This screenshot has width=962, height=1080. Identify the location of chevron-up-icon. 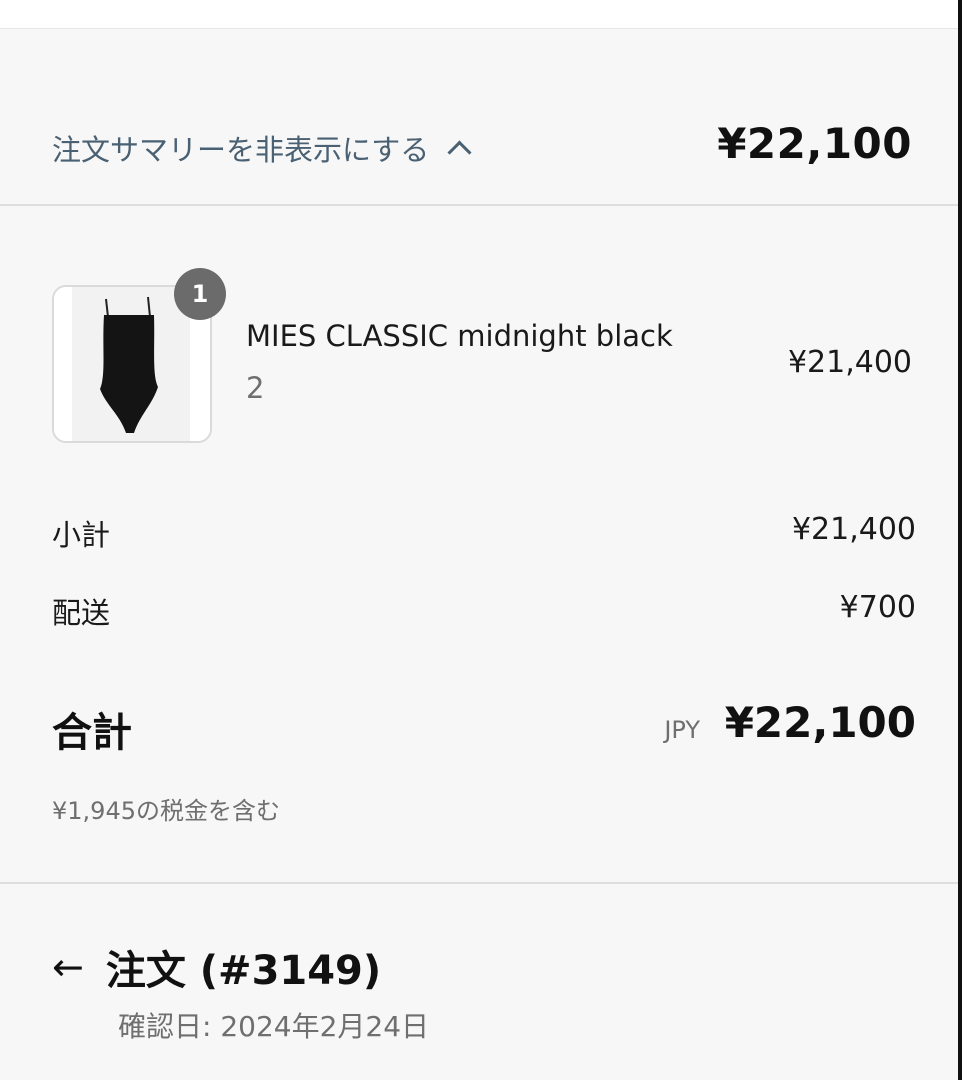
(459, 152).